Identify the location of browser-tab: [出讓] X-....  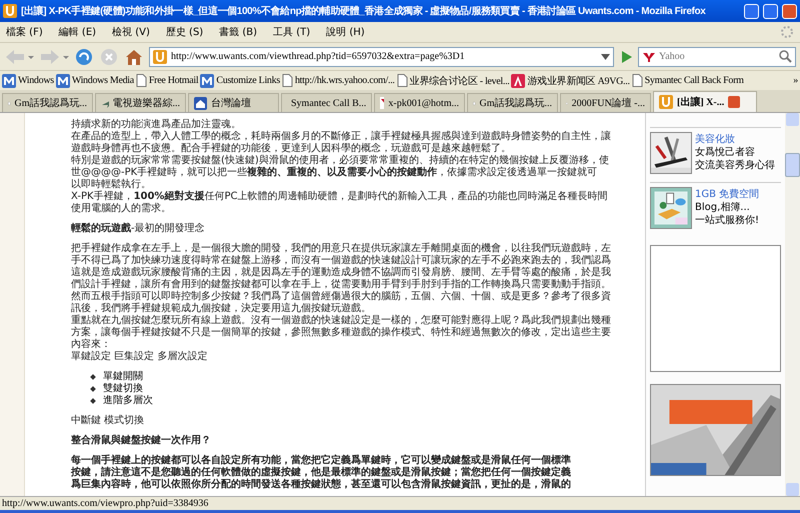
(705, 101).